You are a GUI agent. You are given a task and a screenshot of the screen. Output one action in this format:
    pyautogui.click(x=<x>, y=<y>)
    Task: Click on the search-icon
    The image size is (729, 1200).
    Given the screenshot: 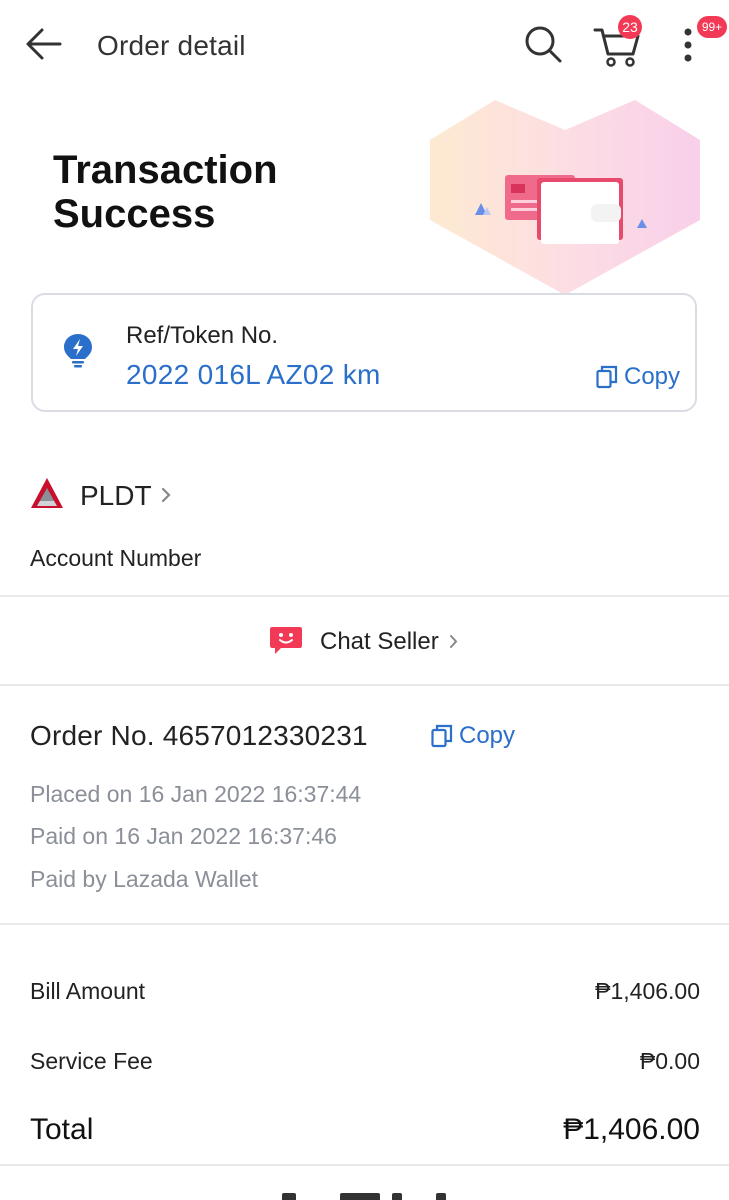 What is the action you would take?
    pyautogui.click(x=543, y=44)
    